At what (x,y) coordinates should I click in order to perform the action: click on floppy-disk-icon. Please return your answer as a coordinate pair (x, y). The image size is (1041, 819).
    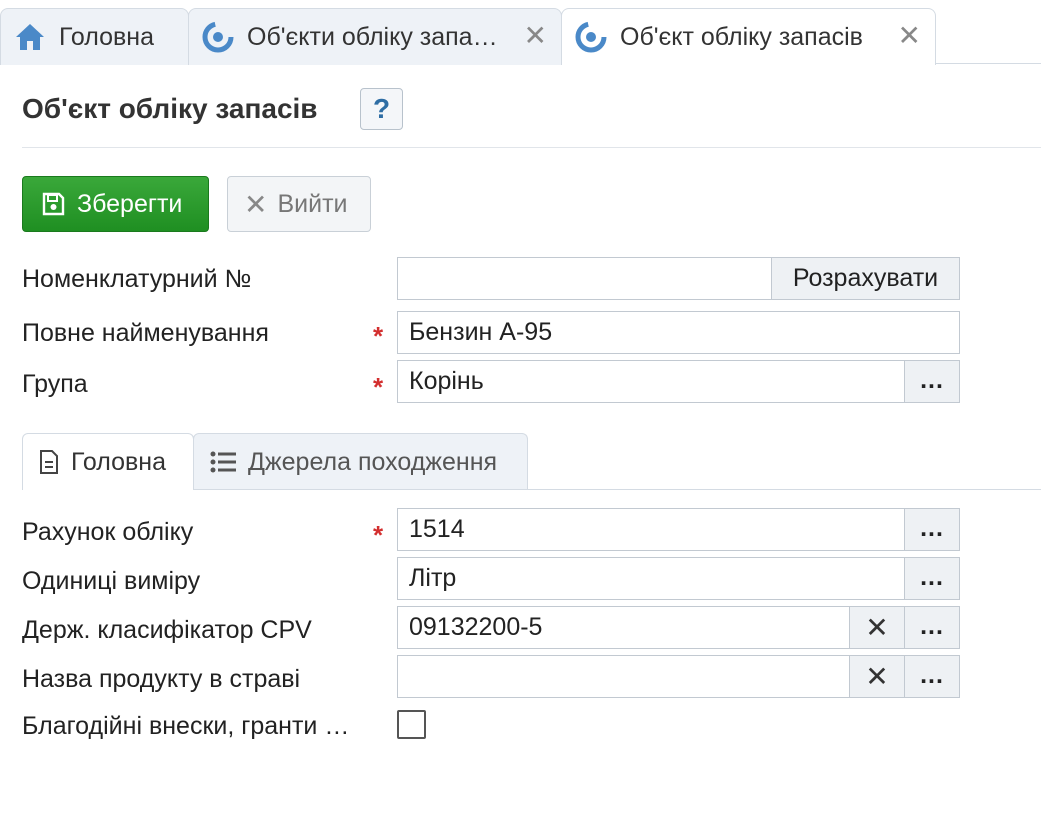
    Looking at the image, I should click on (53, 204).